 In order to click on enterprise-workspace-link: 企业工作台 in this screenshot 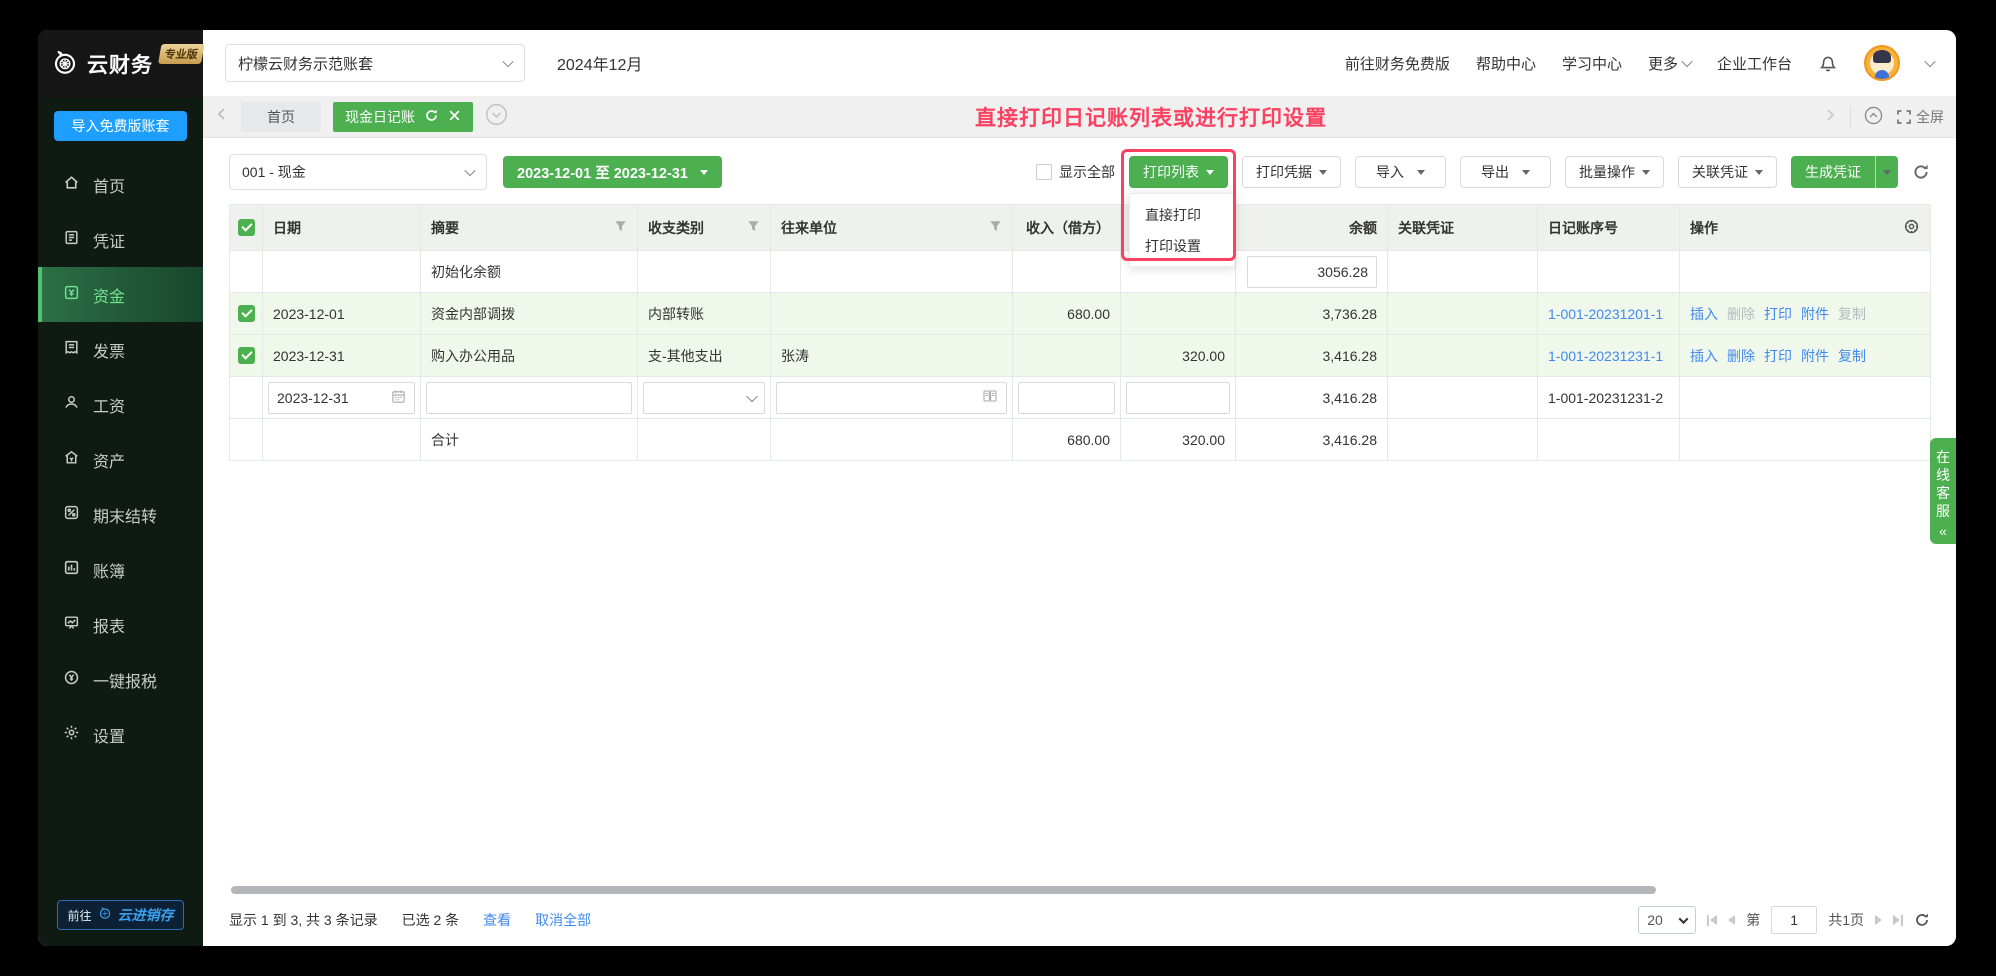, I will do `click(1754, 63)`.